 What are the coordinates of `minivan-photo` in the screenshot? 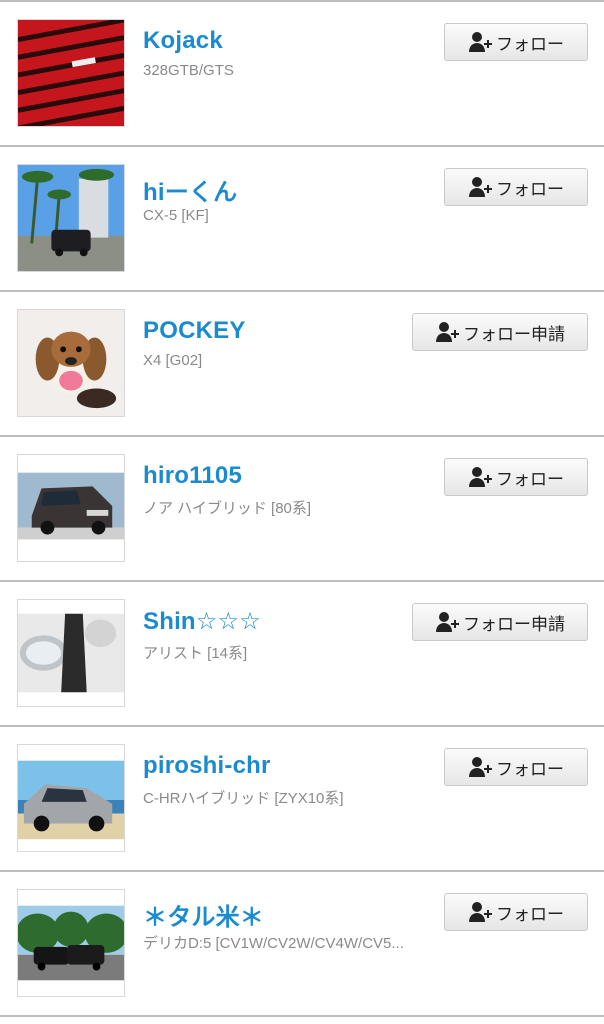 It's located at (71, 508).